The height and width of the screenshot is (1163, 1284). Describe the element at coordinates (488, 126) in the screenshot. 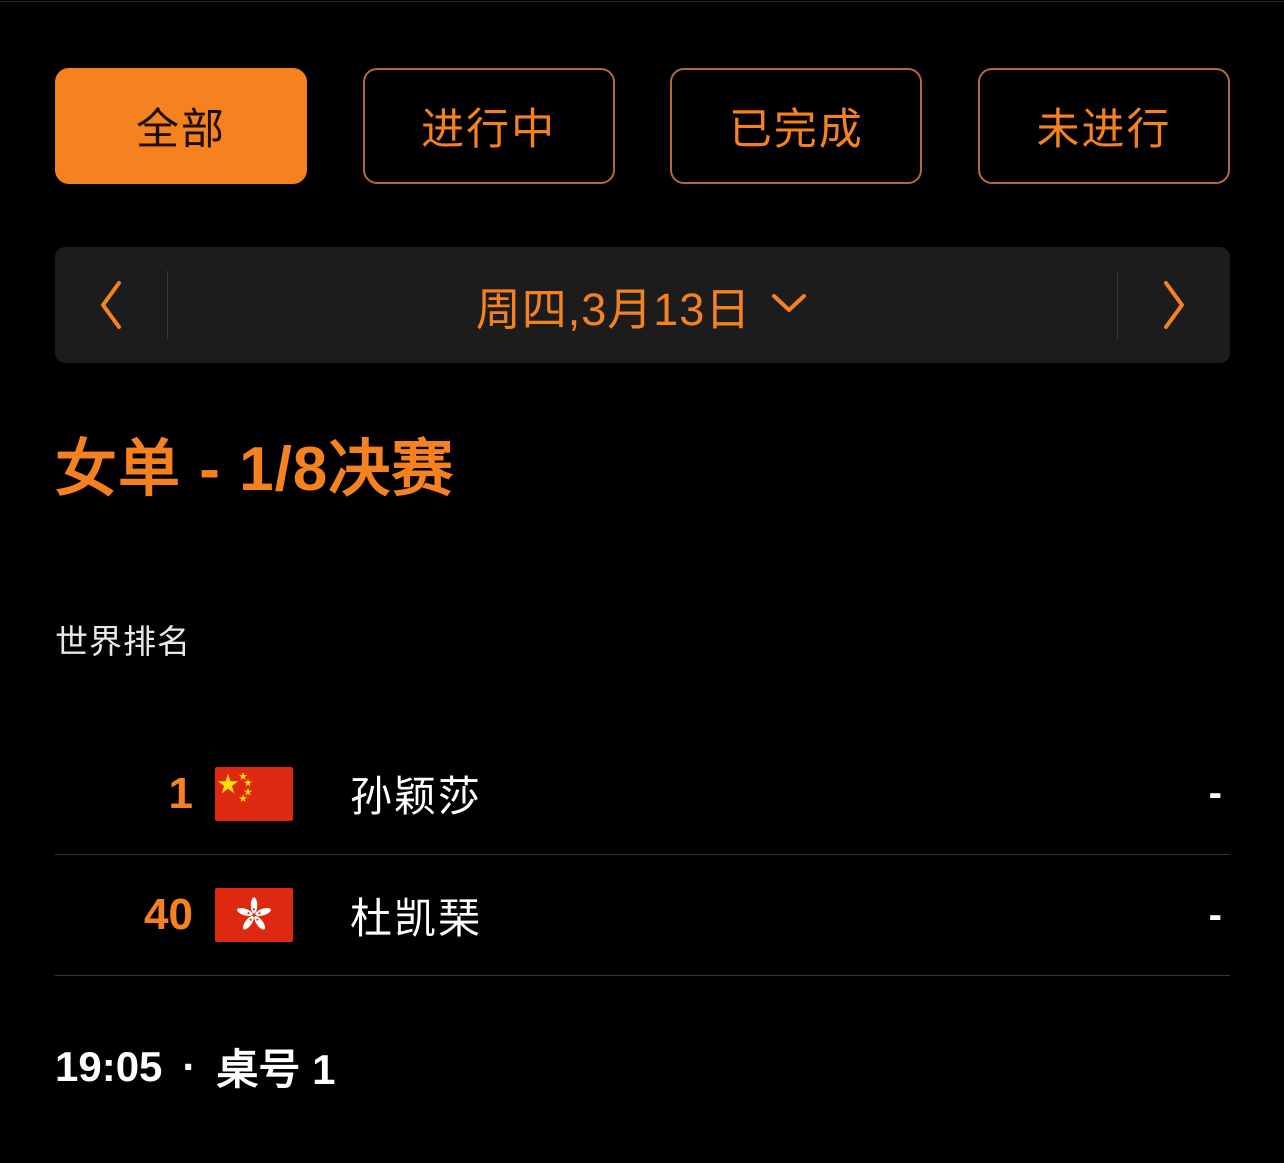

I see `filter-tab-in-progress: 进行中` at that location.